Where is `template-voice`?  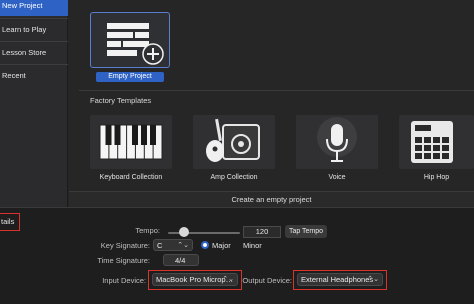 template-voice is located at coordinates (337, 142).